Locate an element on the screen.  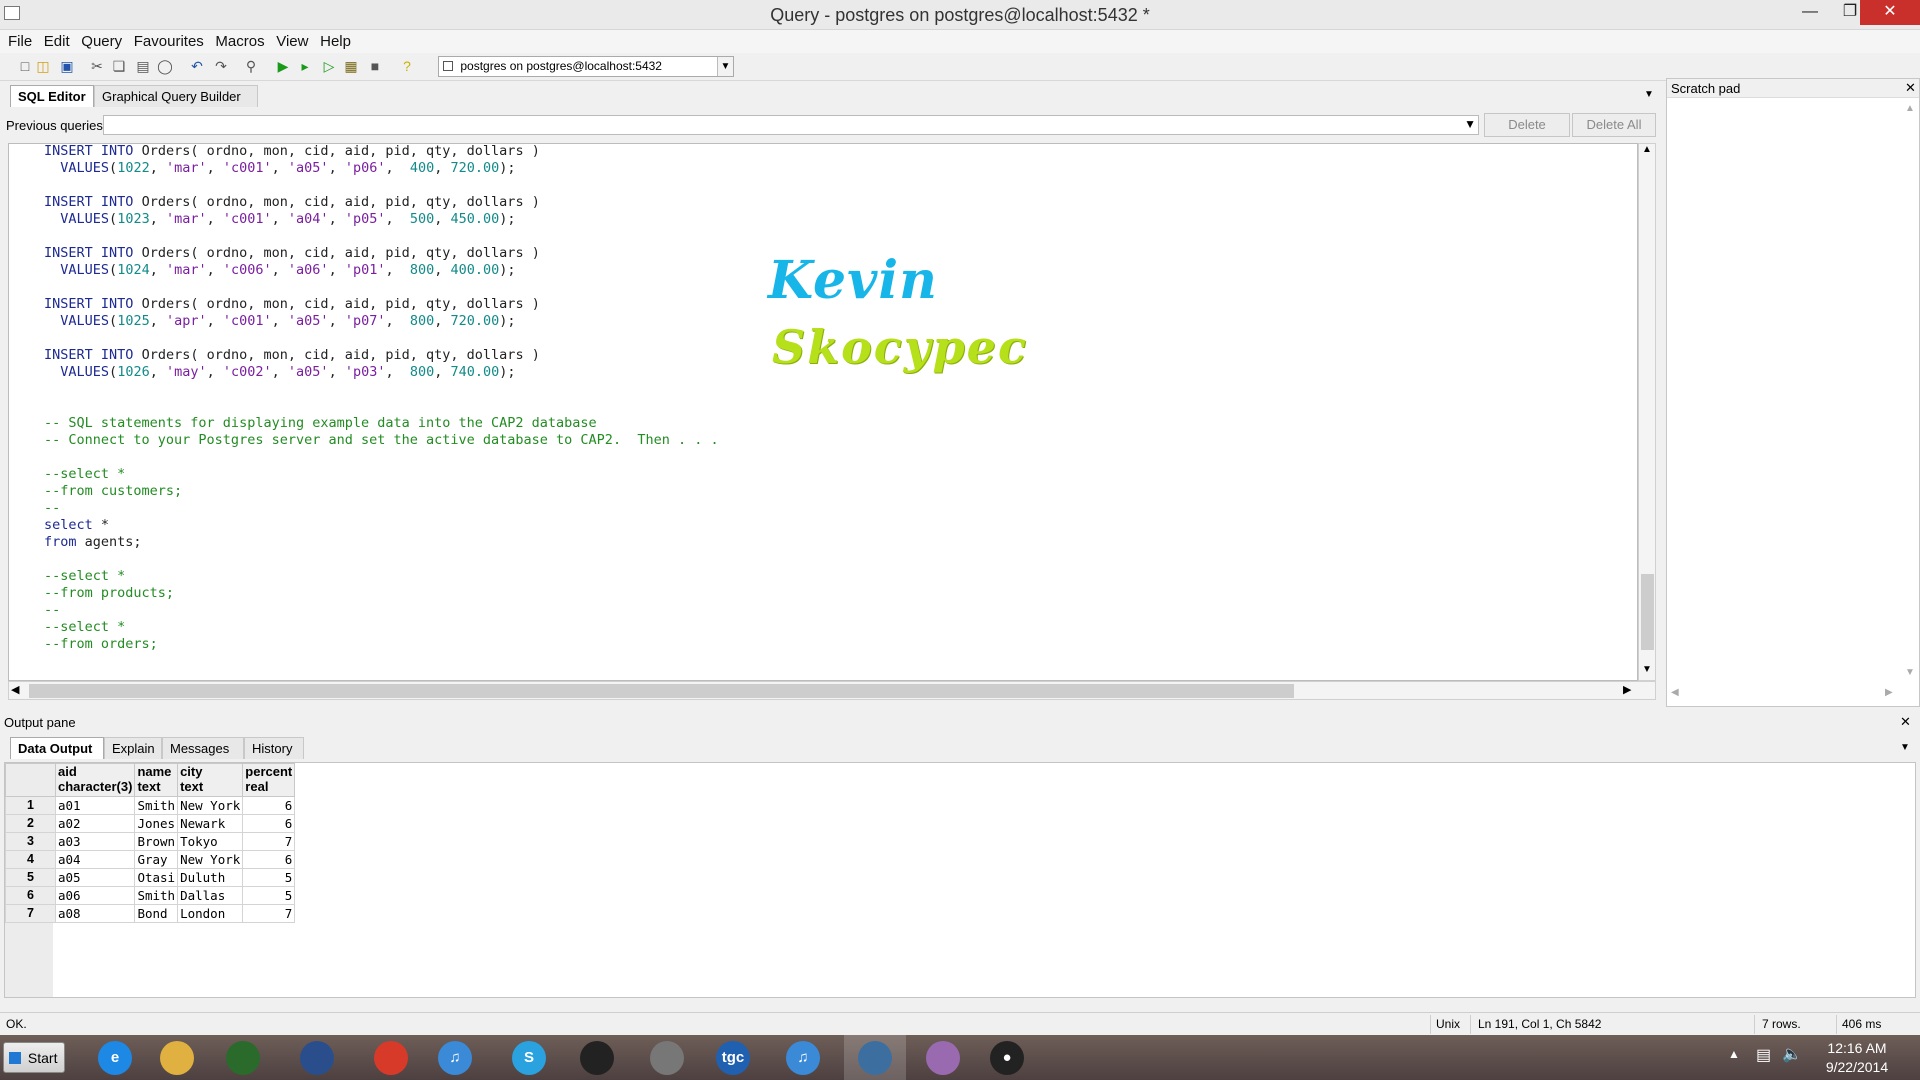
cell-city: Newark is located at coordinates (210, 823).